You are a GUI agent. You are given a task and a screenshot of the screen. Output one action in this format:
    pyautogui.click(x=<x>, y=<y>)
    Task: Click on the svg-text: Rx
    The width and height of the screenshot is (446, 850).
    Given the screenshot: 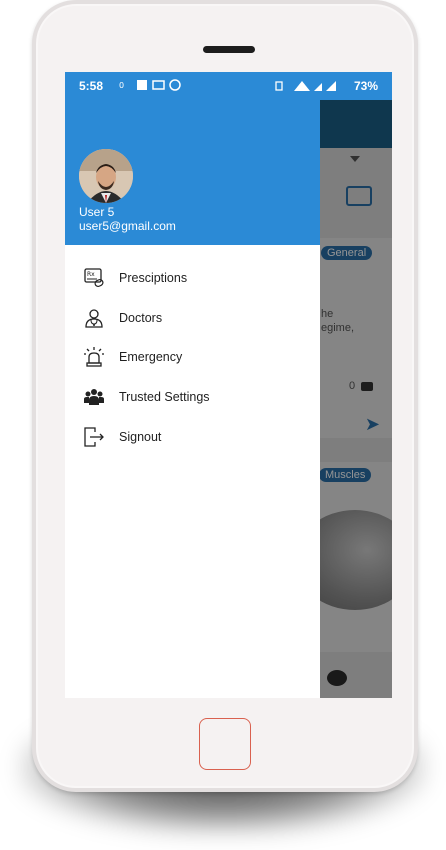 What is the action you would take?
    pyautogui.click(x=91, y=274)
    